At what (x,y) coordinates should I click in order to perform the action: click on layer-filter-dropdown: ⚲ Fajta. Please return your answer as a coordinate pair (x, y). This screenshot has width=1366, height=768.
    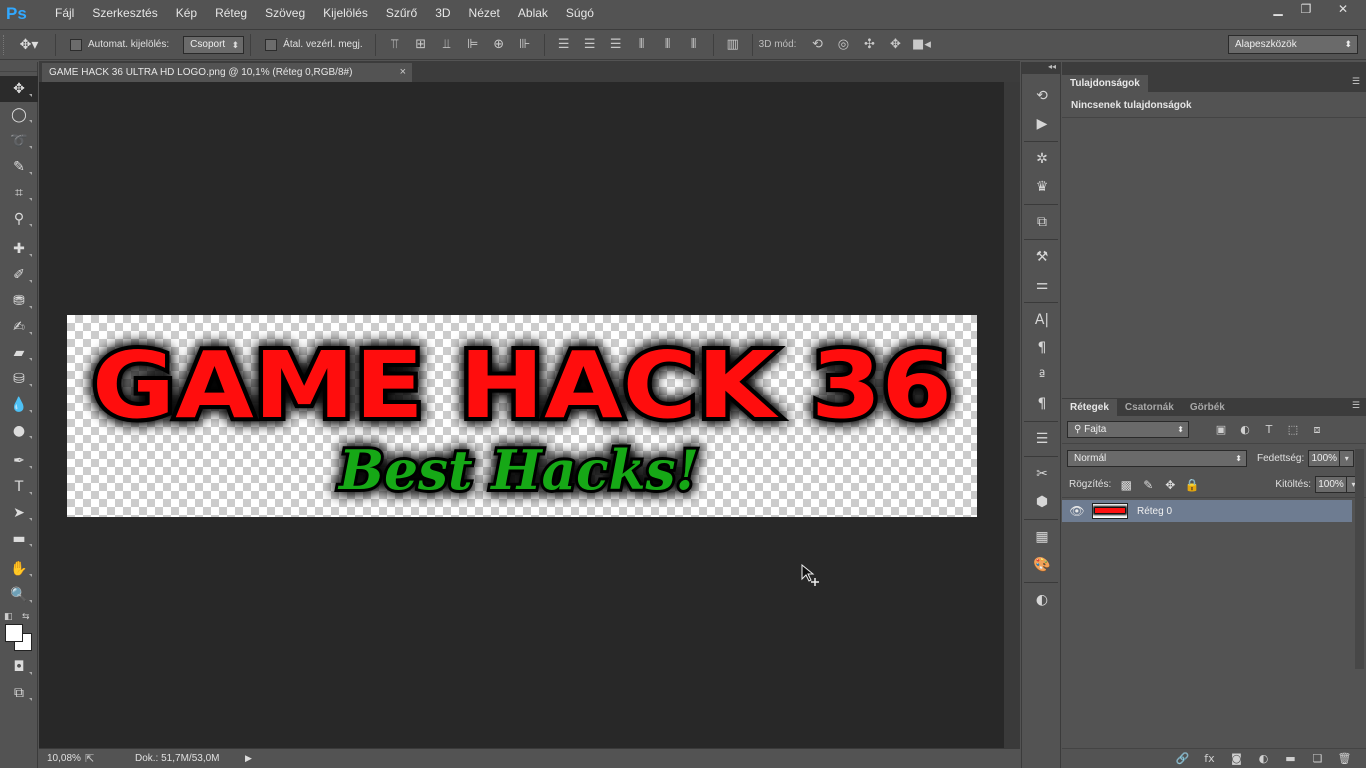
    Looking at the image, I should click on (1128, 429).